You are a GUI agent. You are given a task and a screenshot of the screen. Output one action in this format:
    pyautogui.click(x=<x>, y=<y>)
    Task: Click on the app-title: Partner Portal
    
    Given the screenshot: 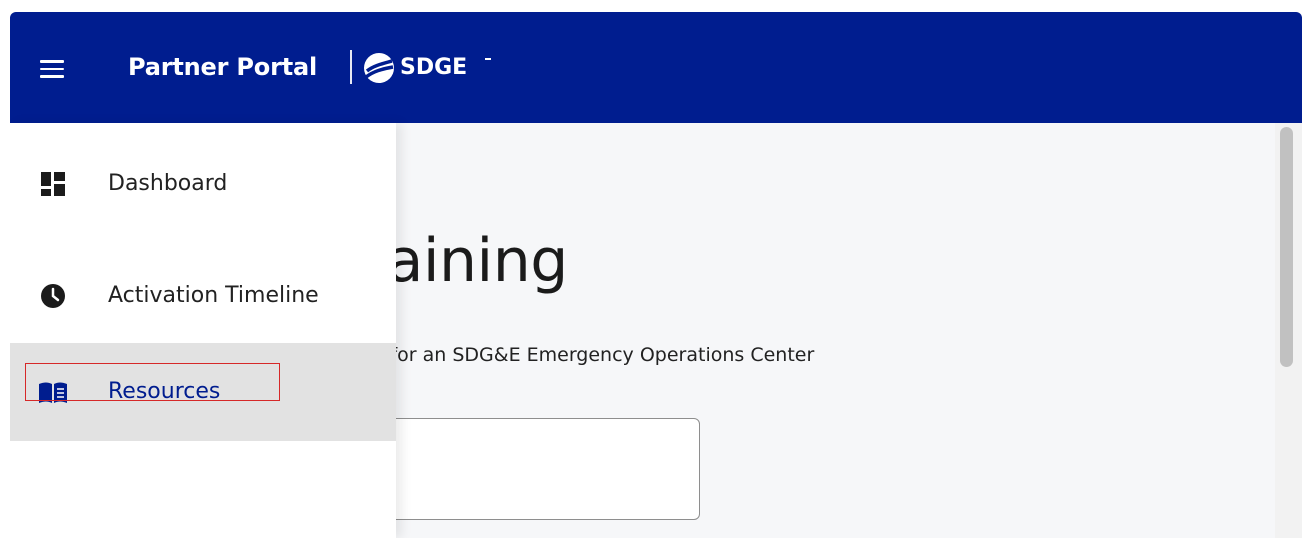 What is the action you would take?
    pyautogui.click(x=223, y=67)
    